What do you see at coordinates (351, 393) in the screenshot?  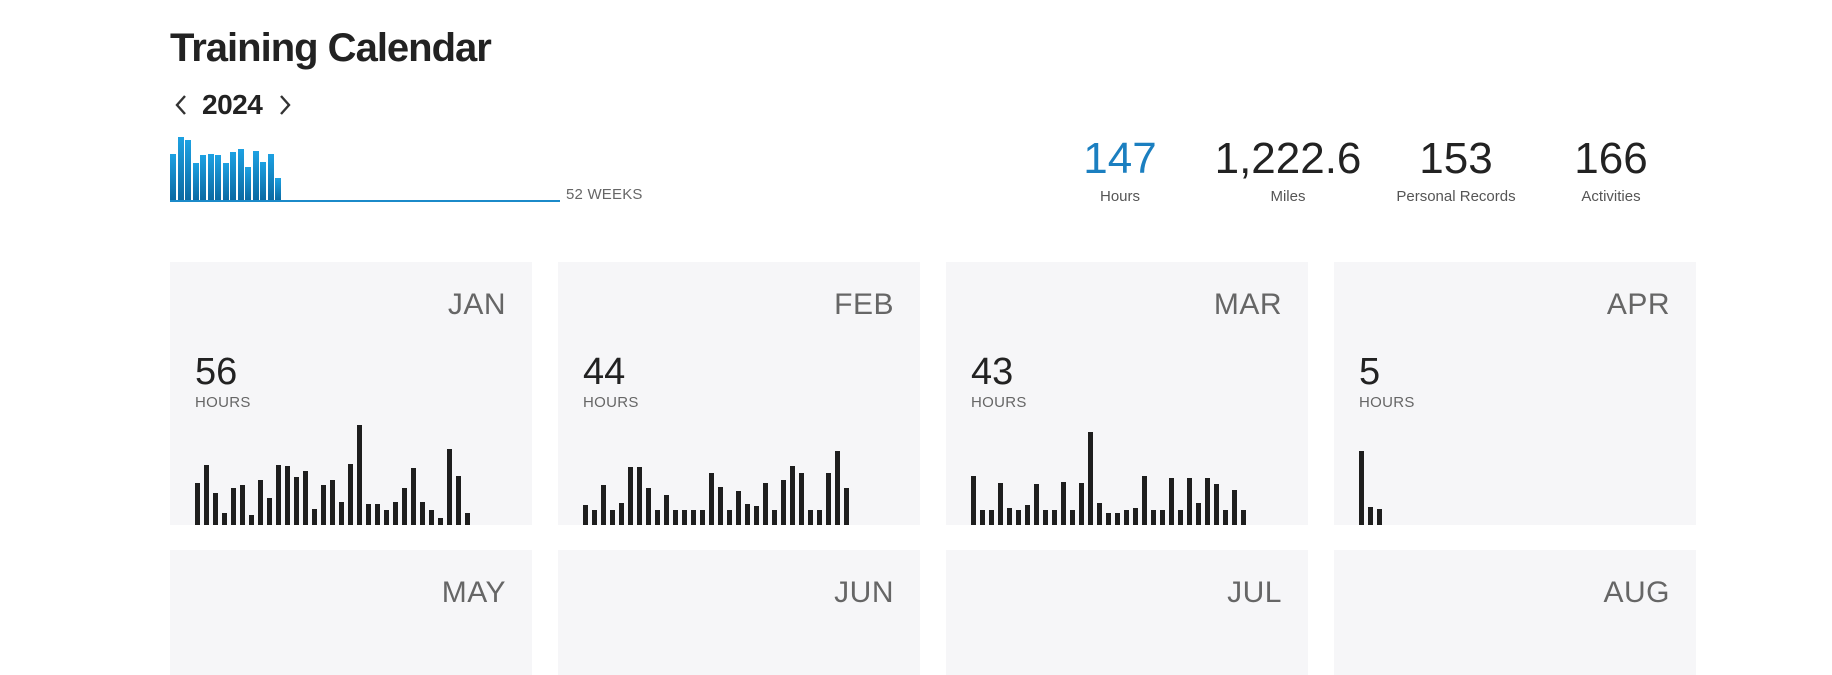 I see `month-card: JAN 56 HOURS` at bounding box center [351, 393].